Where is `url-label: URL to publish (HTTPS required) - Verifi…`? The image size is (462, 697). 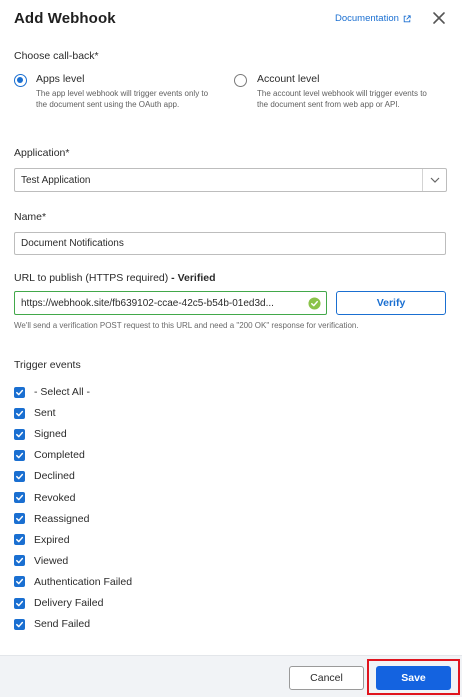 url-label: URL to publish (HTTPS required) - Verifi… is located at coordinates (115, 278).